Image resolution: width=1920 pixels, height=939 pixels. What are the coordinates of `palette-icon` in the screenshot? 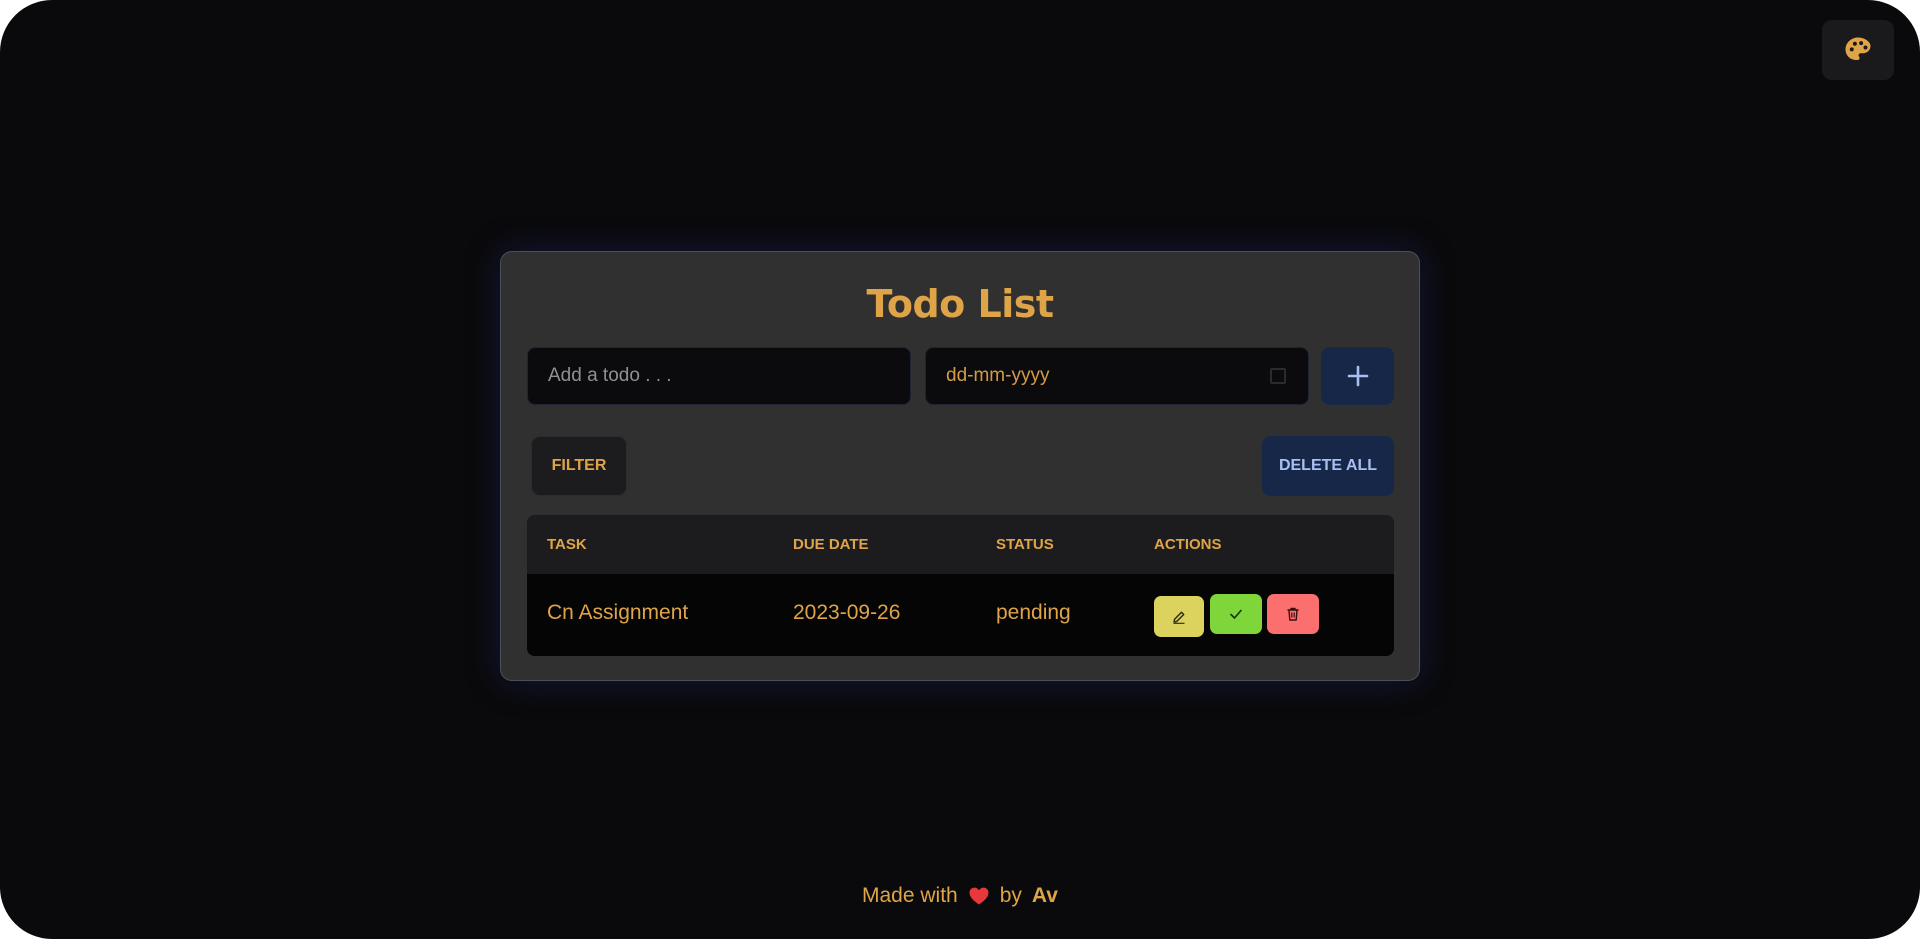 It's located at (1858, 48).